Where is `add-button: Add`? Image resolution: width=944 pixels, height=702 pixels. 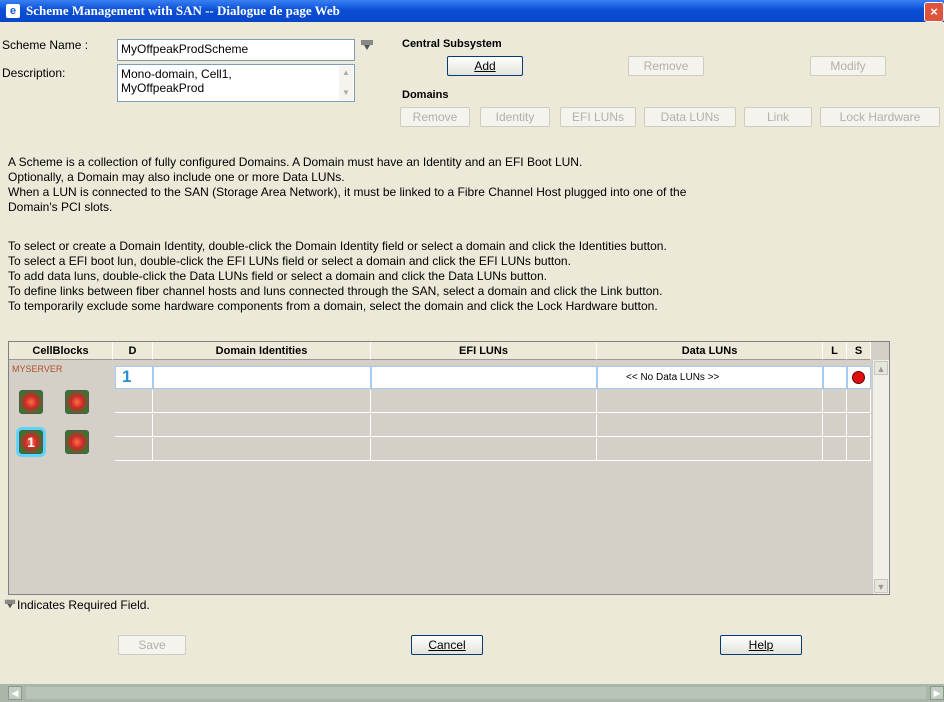 add-button: Add is located at coordinates (485, 66).